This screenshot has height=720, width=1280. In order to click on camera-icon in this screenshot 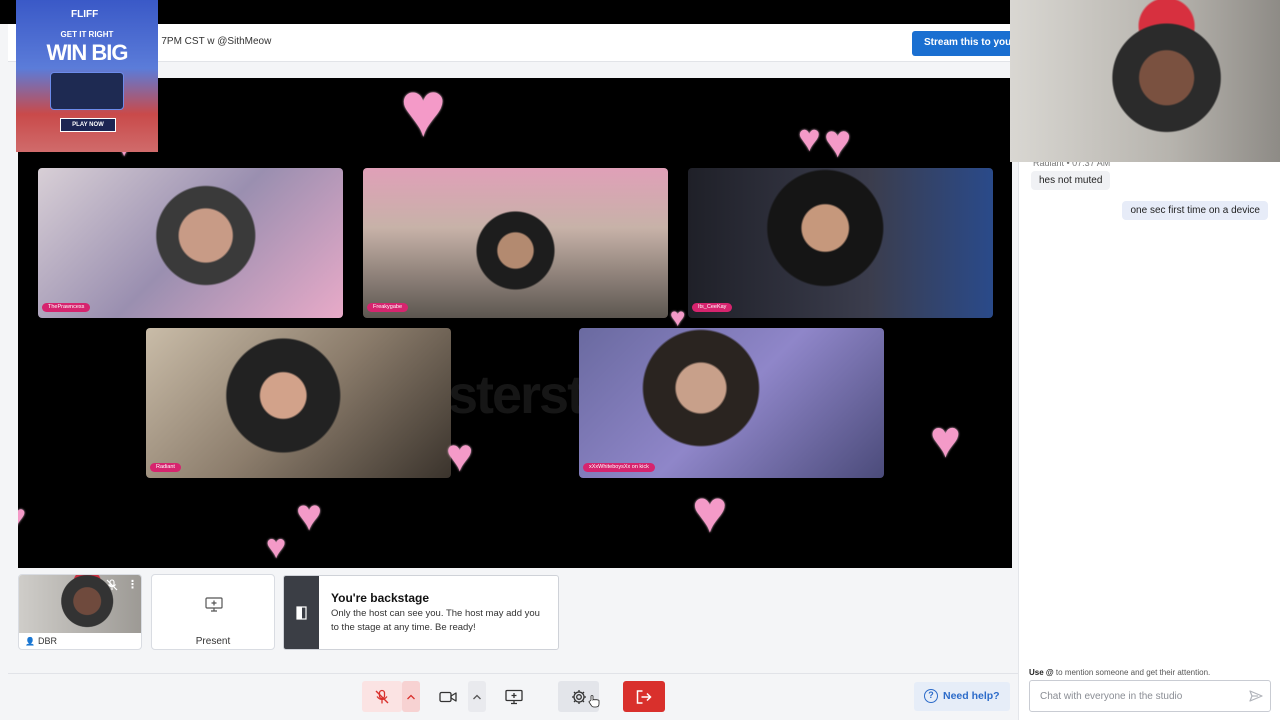, I will do `click(448, 696)`.